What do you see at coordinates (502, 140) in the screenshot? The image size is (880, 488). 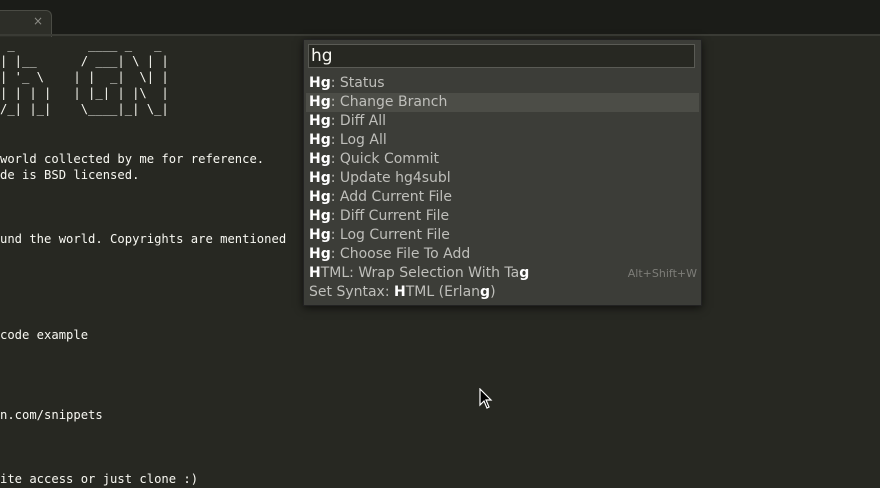 I see `command-item-log-all: Hg: Log All` at bounding box center [502, 140].